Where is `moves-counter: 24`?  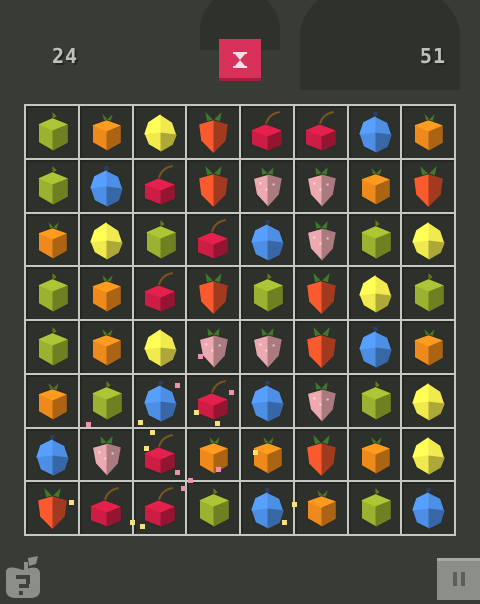
moves-counter: 24 is located at coordinates (65, 56).